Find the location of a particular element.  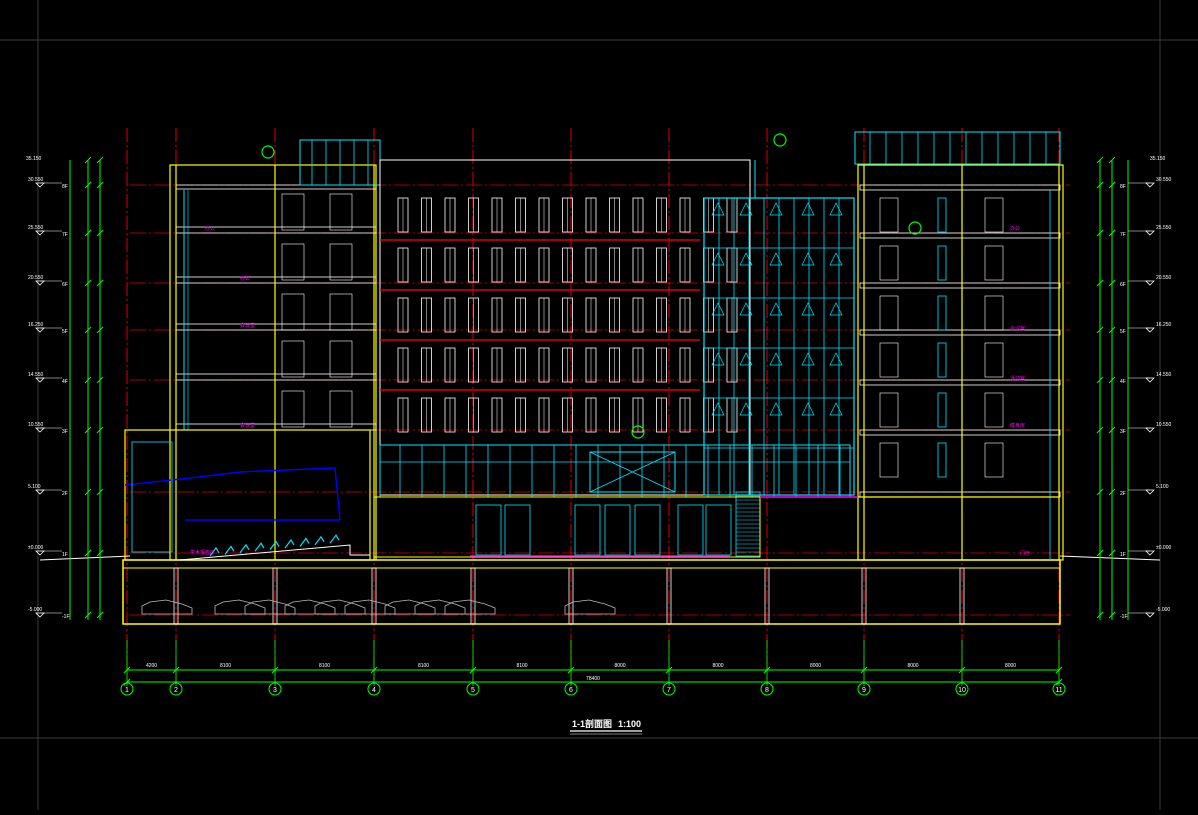

axis-number: 2 is located at coordinates (176, 690).